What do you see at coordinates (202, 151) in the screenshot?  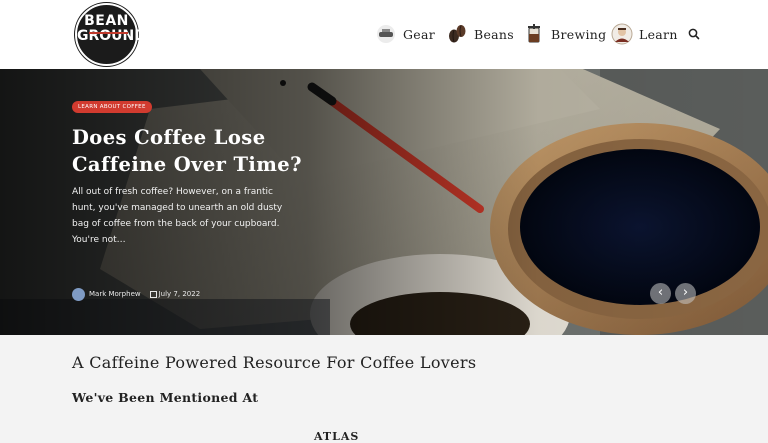 I see `hero-title: Does Coffee Lose Caffeine Over Time?` at bounding box center [202, 151].